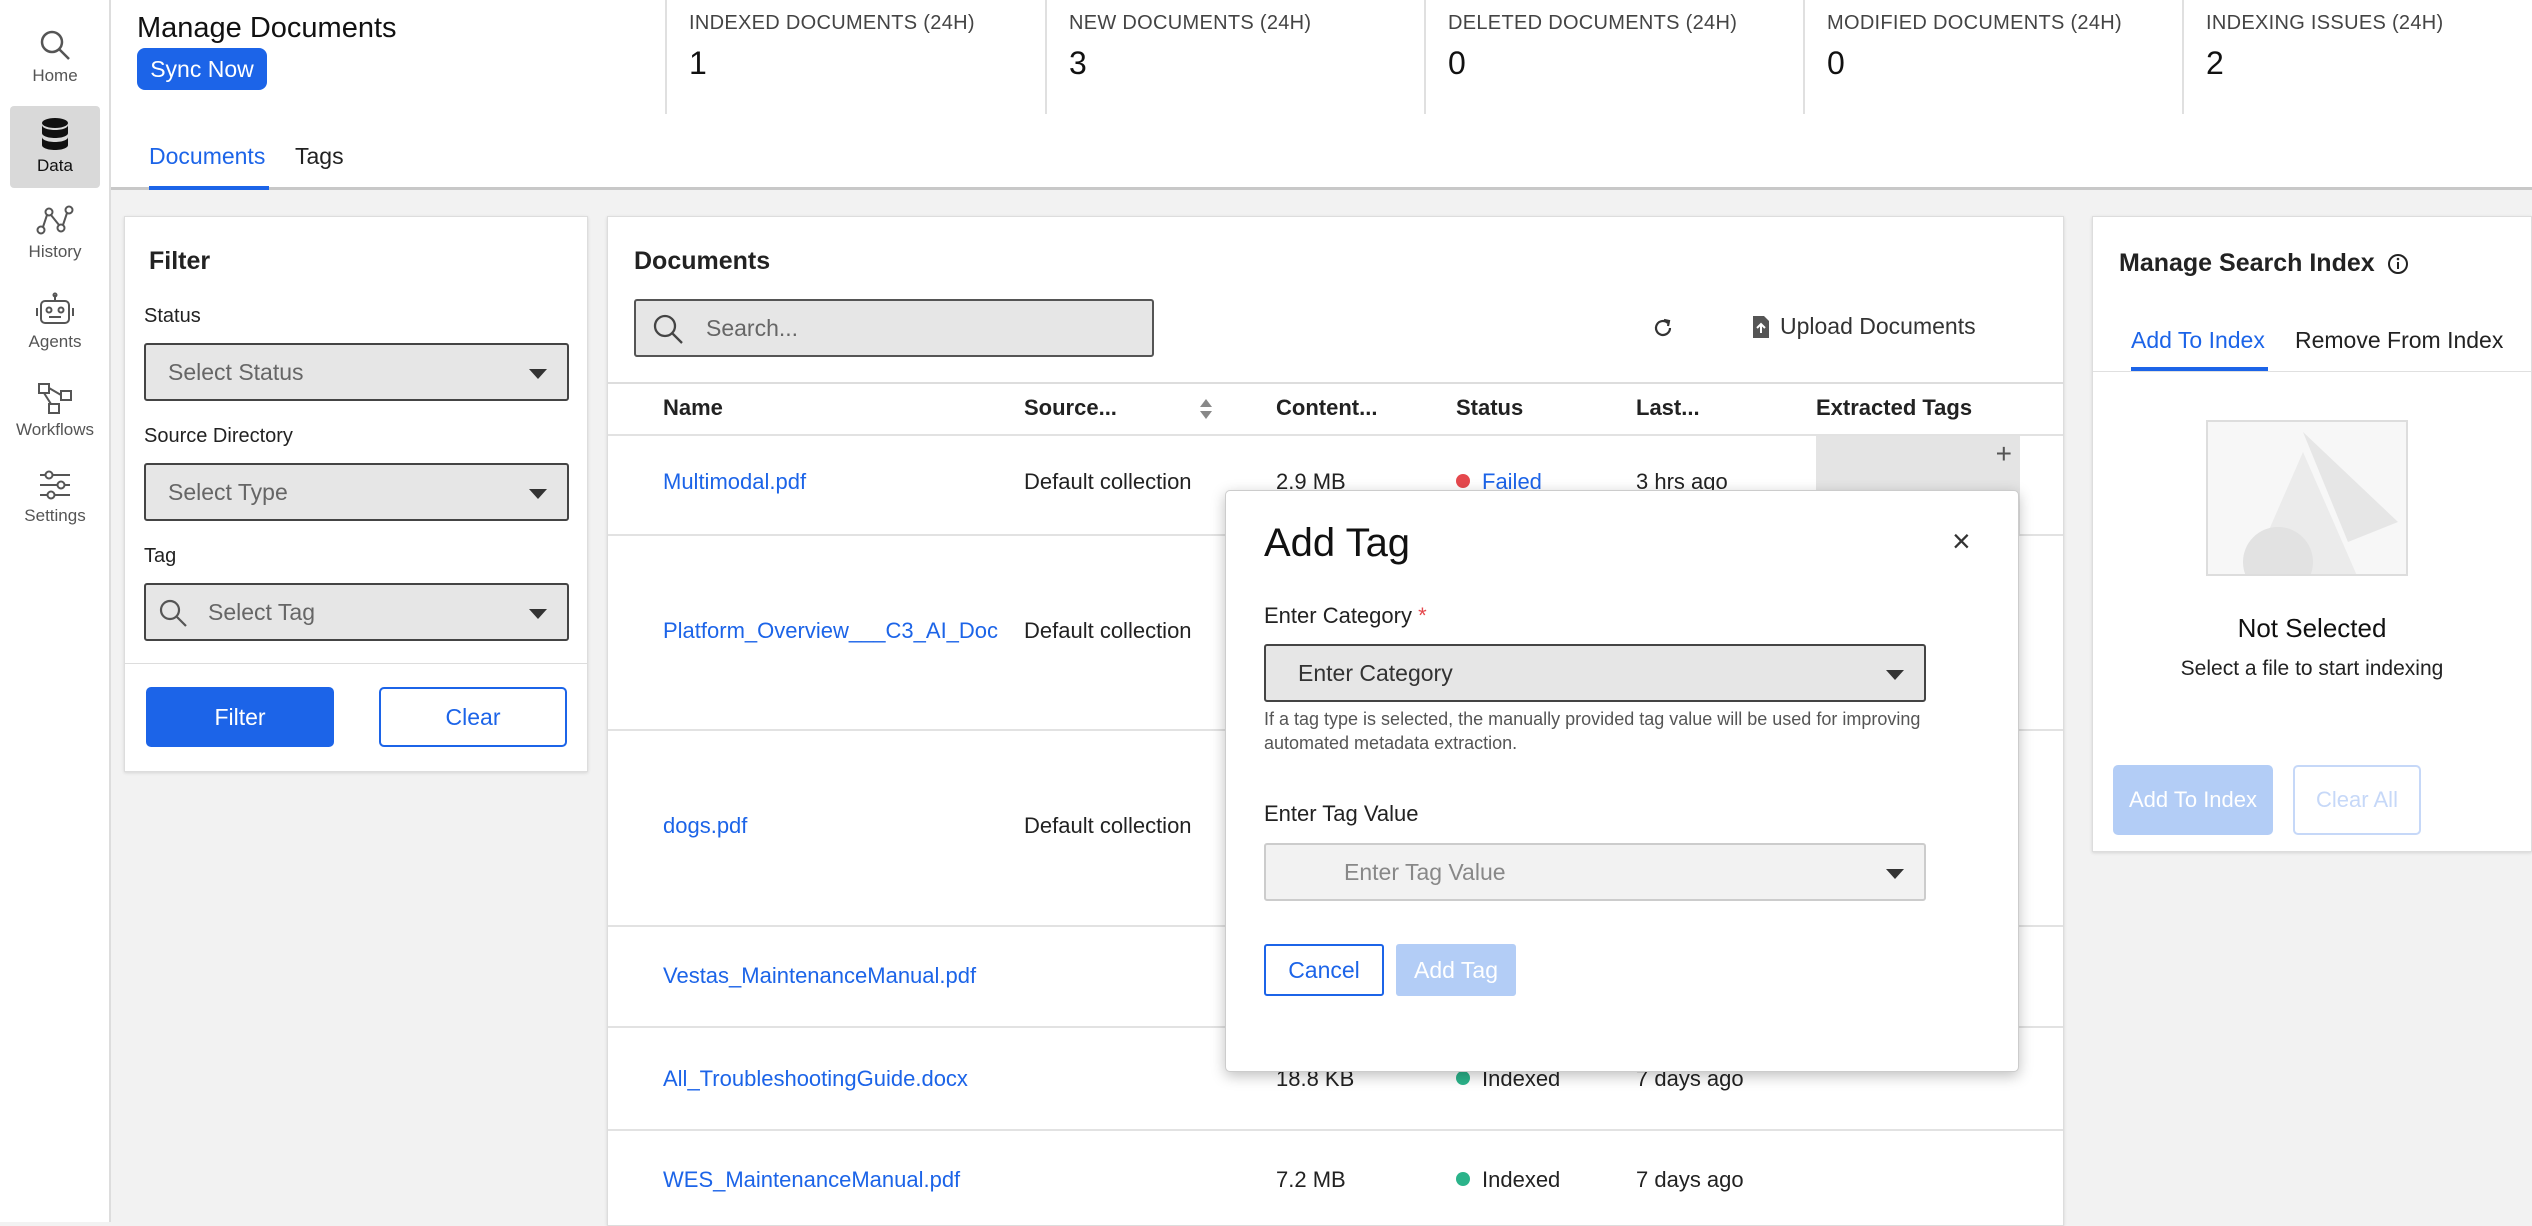  Describe the element at coordinates (55, 235) in the screenshot. I see `nav-item-history: History` at that location.